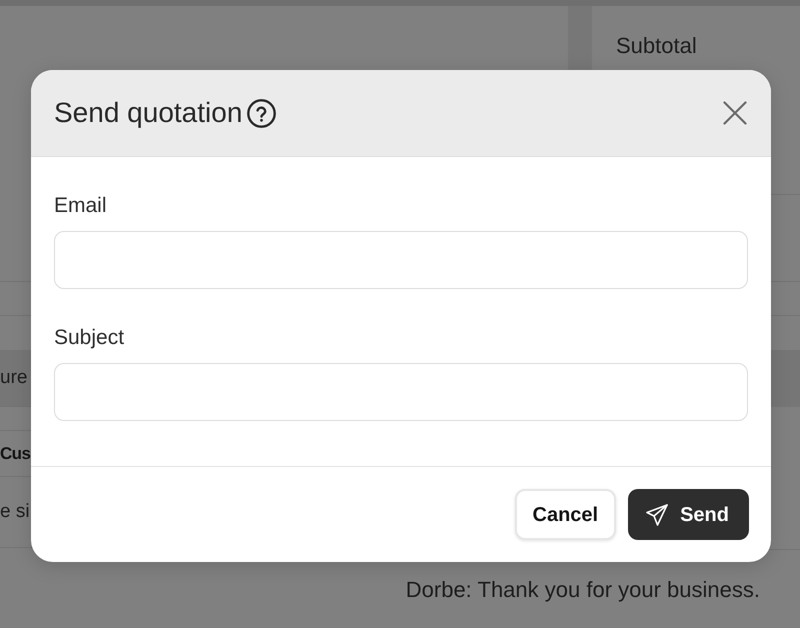  I want to click on field-label: Subject, so click(89, 338).